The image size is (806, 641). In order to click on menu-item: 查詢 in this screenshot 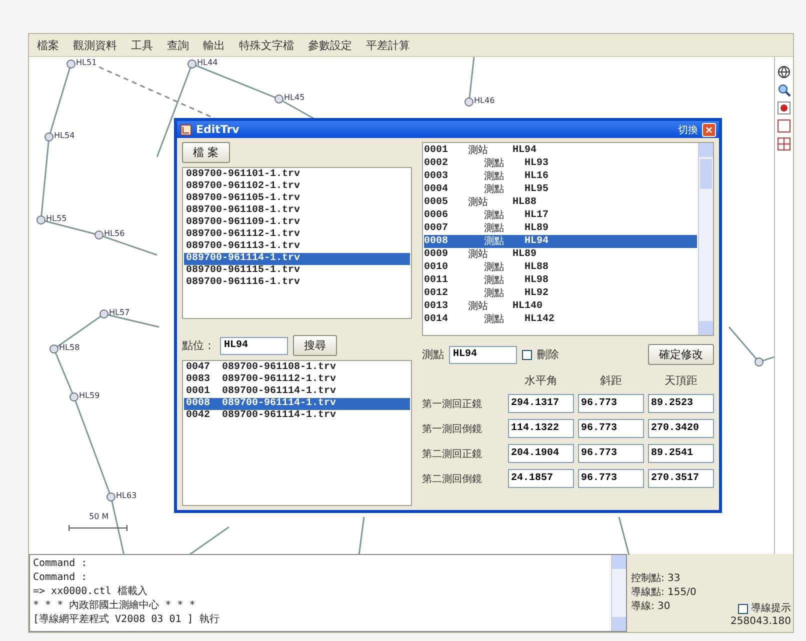, I will do `click(178, 45)`.